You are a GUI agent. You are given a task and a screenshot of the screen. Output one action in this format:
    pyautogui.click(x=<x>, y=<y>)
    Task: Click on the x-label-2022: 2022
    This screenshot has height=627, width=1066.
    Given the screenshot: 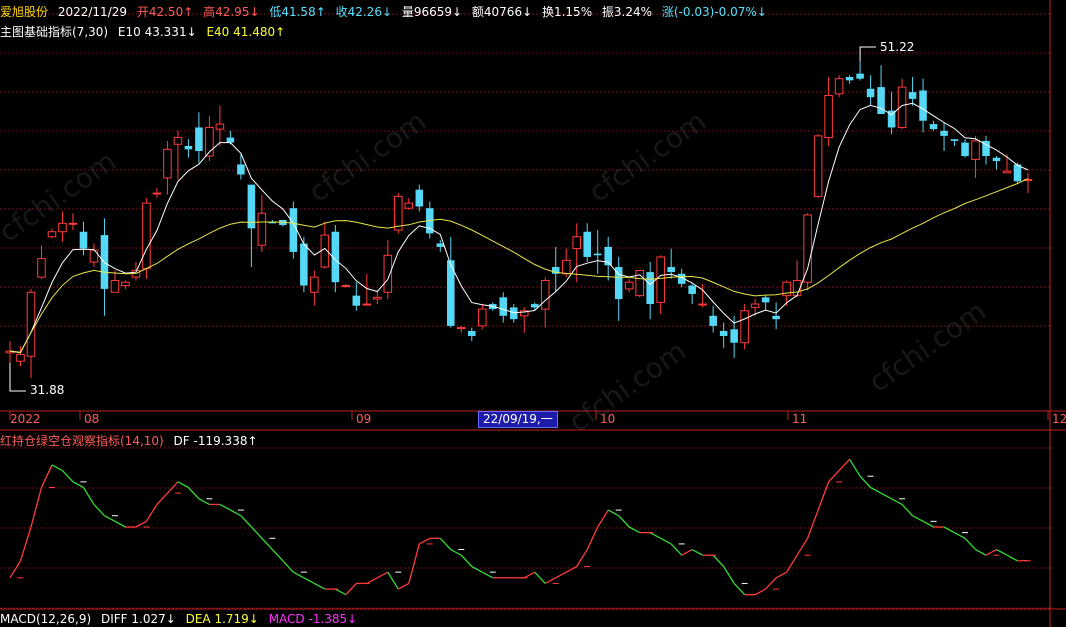 What is the action you would take?
    pyautogui.click(x=25, y=419)
    